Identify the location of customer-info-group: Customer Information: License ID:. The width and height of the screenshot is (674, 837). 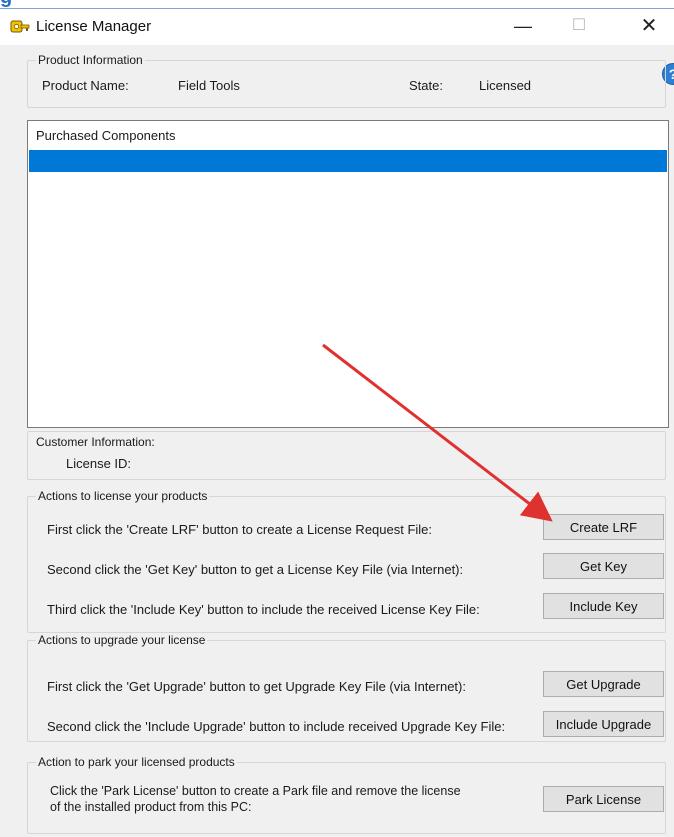
(346, 455).